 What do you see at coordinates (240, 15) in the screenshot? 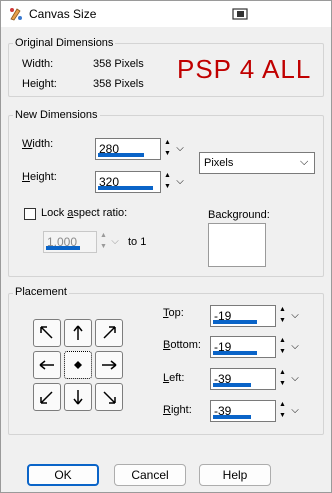
I see `window-restore-icon` at bounding box center [240, 15].